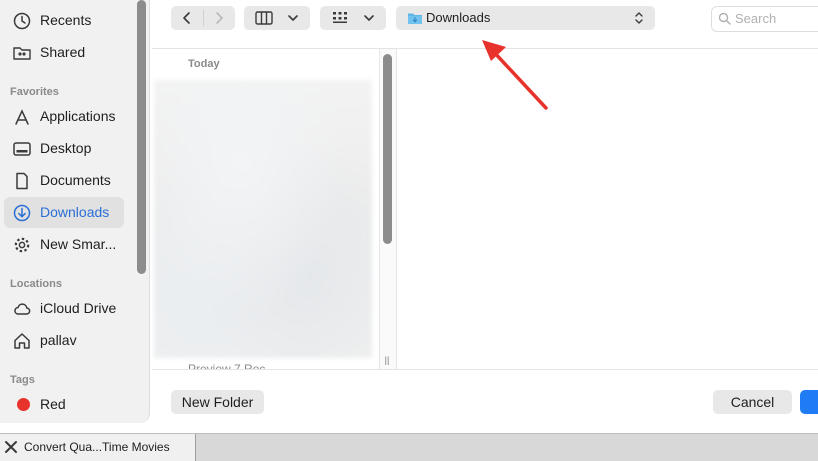  I want to click on location-label: Downloads, so click(458, 17).